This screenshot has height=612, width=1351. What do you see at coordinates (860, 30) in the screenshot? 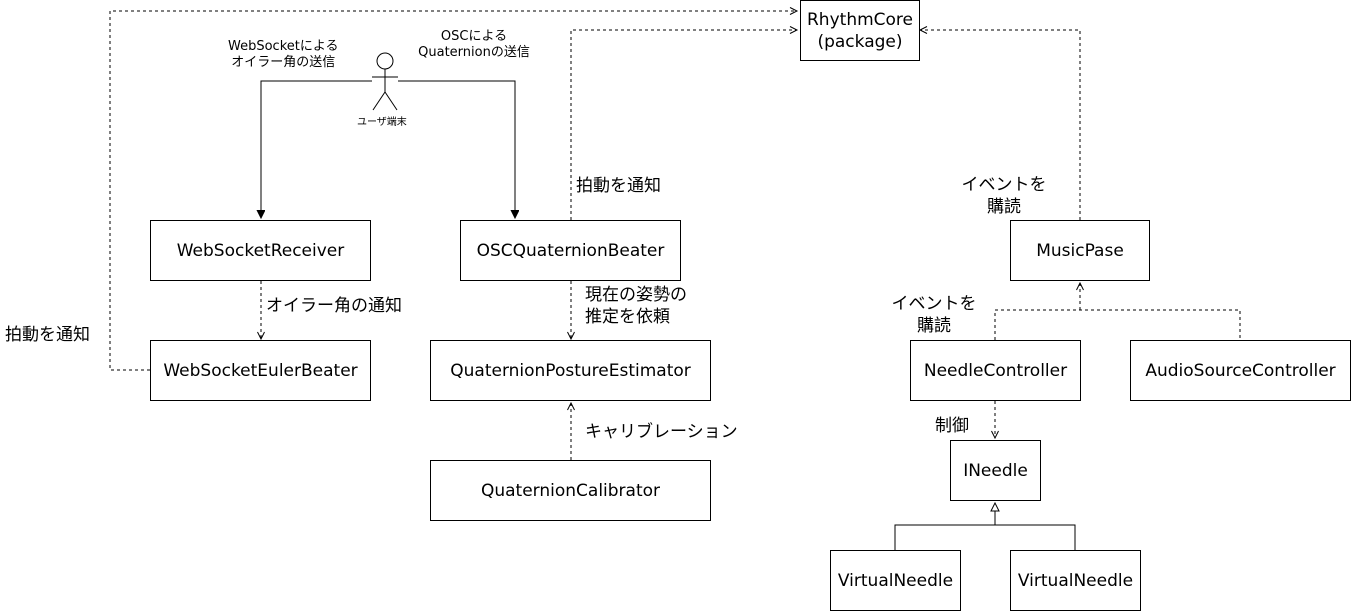
I see `rhythm-core-package: RhythmCore (package)` at bounding box center [860, 30].